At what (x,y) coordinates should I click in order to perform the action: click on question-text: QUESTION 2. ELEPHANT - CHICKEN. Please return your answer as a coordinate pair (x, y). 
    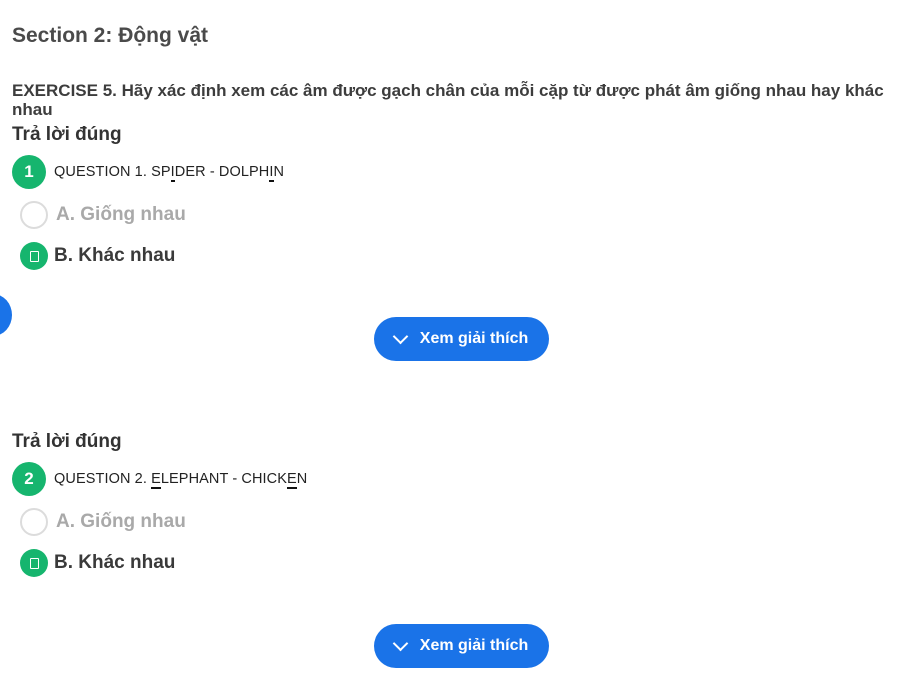
    Looking at the image, I should click on (181, 480).